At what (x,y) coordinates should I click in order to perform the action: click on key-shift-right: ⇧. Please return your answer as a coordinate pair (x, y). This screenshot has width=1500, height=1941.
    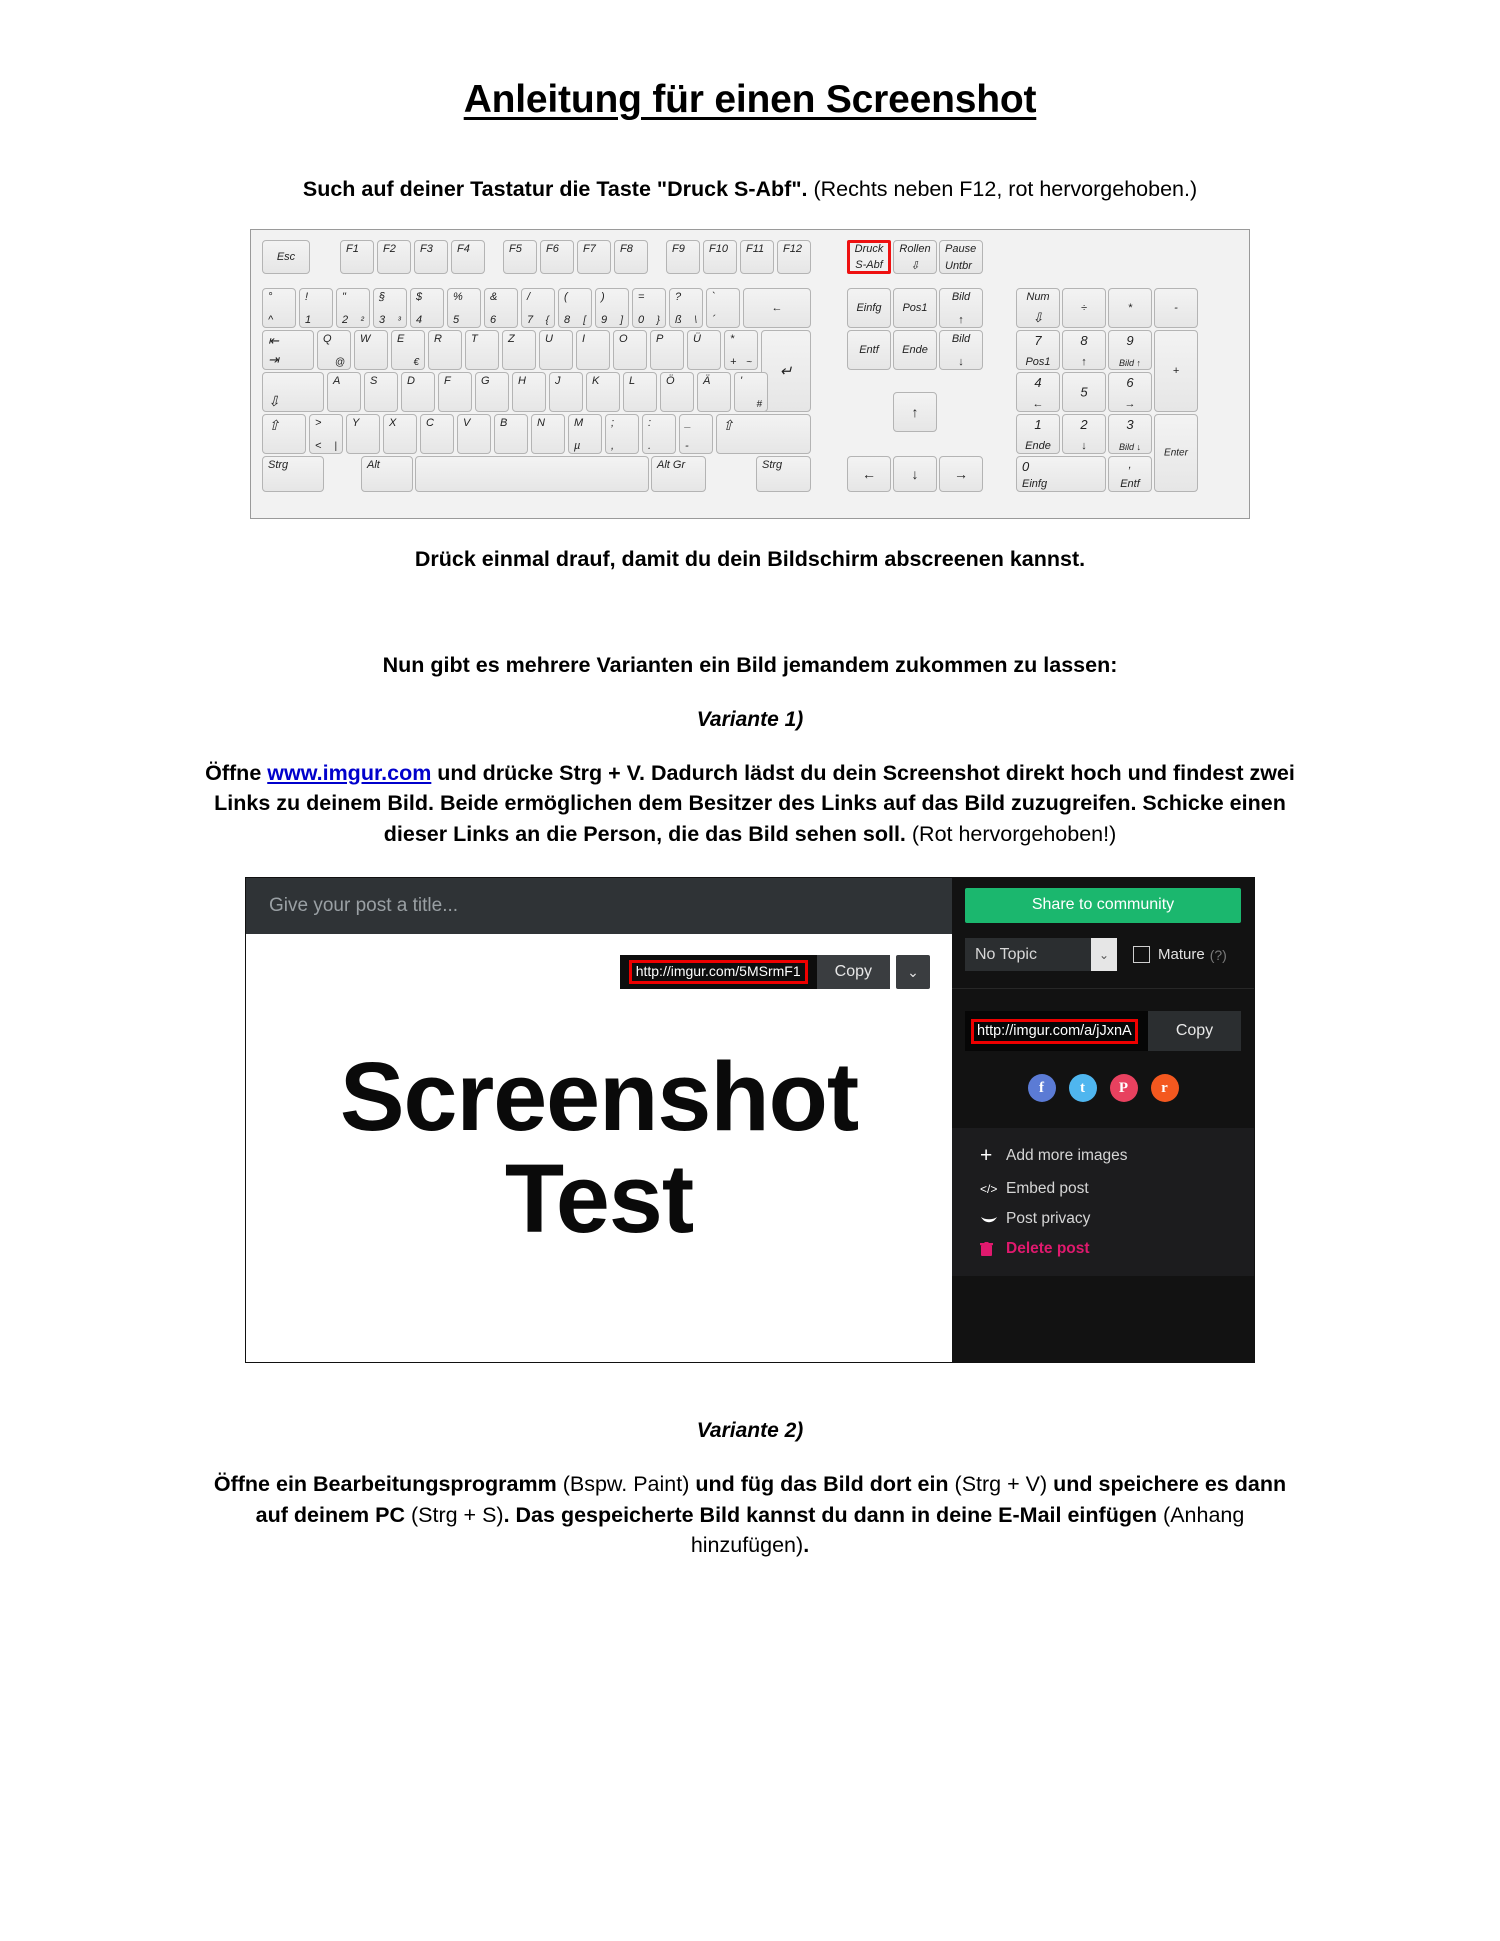
    Looking at the image, I should click on (763, 433).